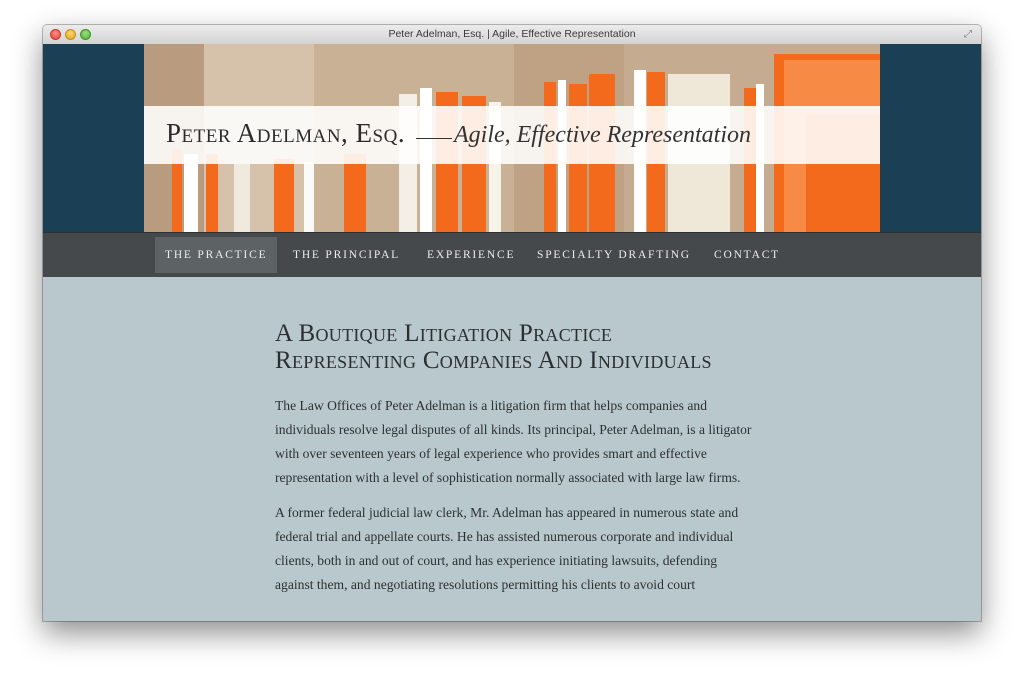 Image resolution: width=1024 pixels, height=681 pixels. Describe the element at coordinates (602, 135) in the screenshot. I see `site-tagline: Agile, Effective Representation` at that location.